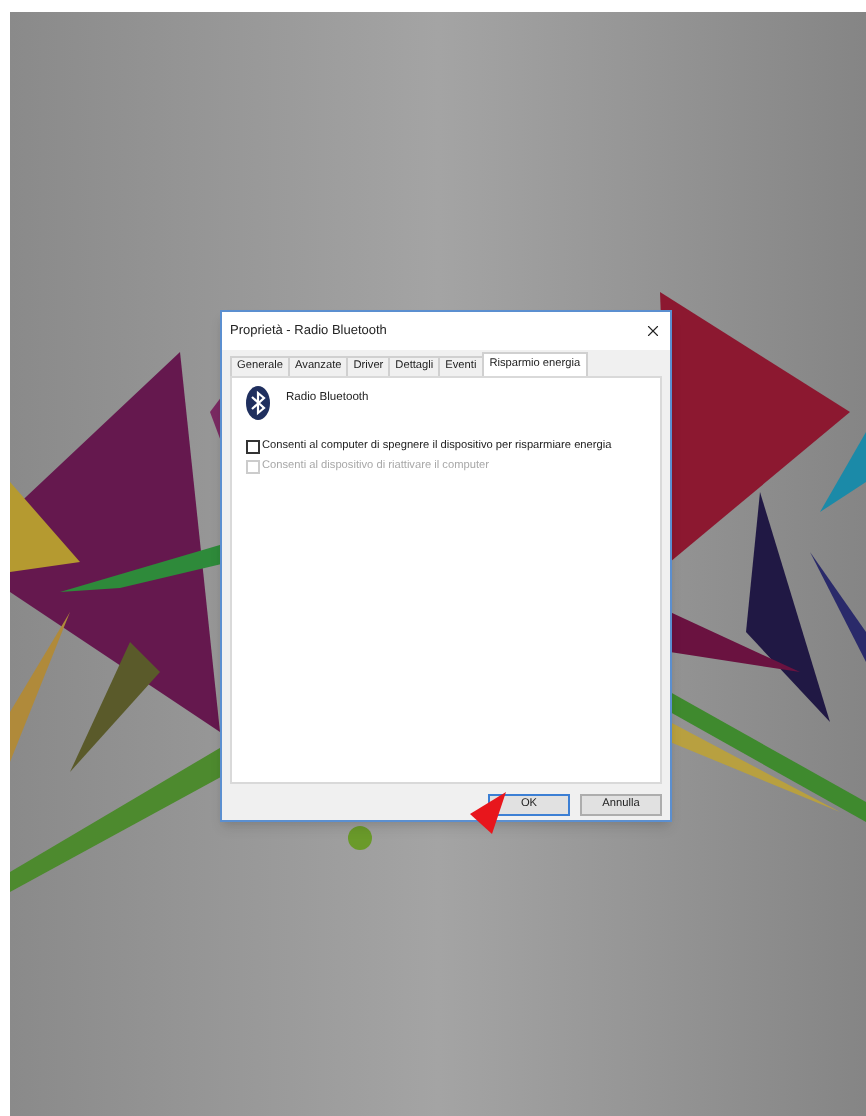 This screenshot has height=1116, width=866. Describe the element at coordinates (652, 331) in the screenshot. I see `close-icon` at that location.